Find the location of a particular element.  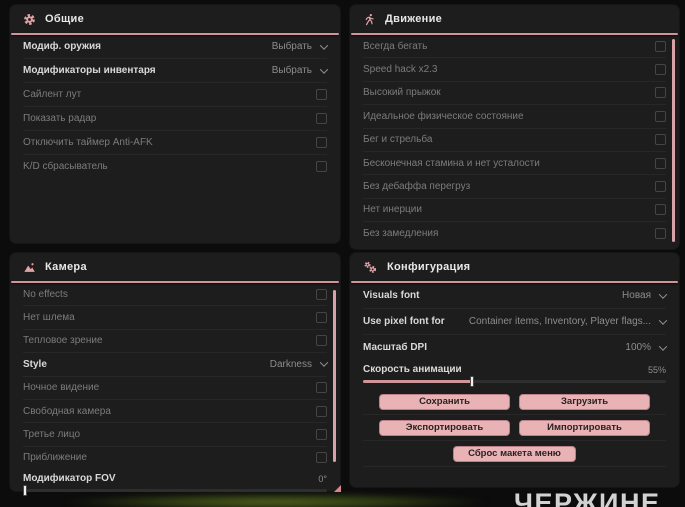

import-button: Импортировать is located at coordinates (584, 427).